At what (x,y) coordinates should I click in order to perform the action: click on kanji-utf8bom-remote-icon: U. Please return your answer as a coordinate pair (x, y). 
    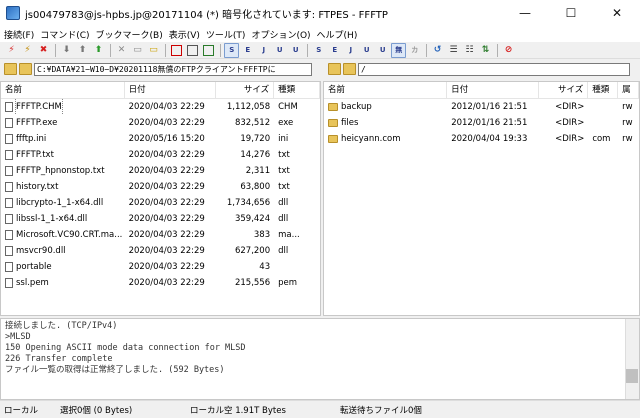
    Looking at the image, I should click on (295, 50).